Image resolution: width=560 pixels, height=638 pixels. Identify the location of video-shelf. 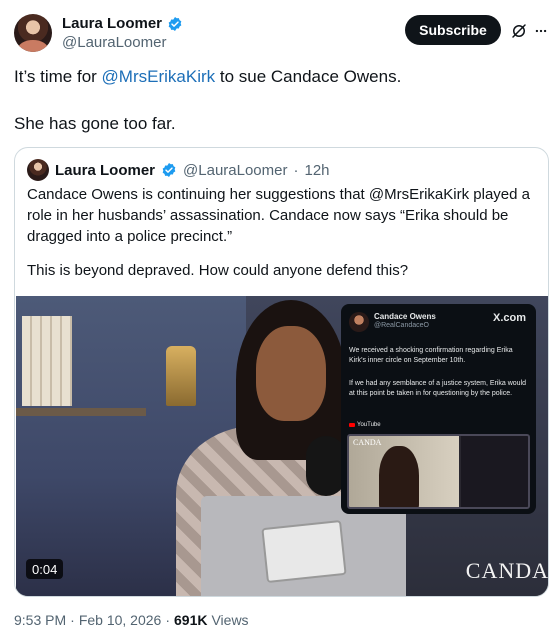
(81, 412).